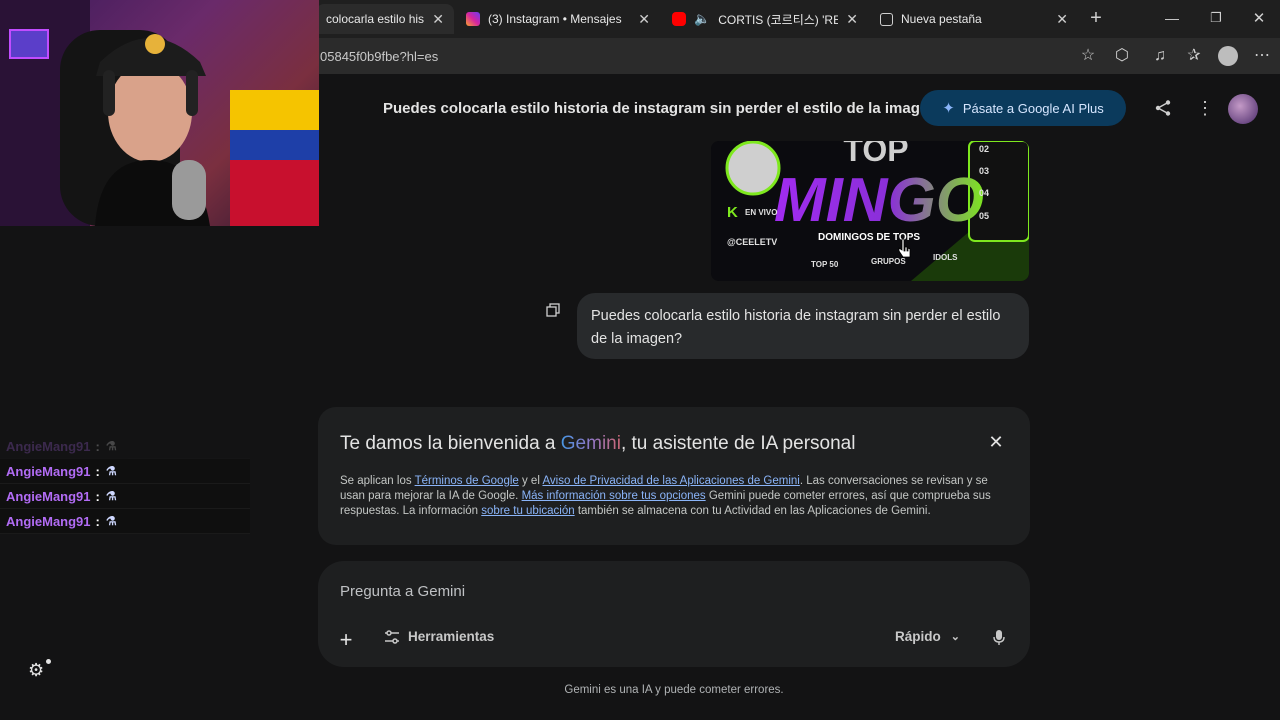 The image size is (1280, 720). What do you see at coordinates (752, 242) in the screenshot?
I see `image-handle: @CEELETV` at bounding box center [752, 242].